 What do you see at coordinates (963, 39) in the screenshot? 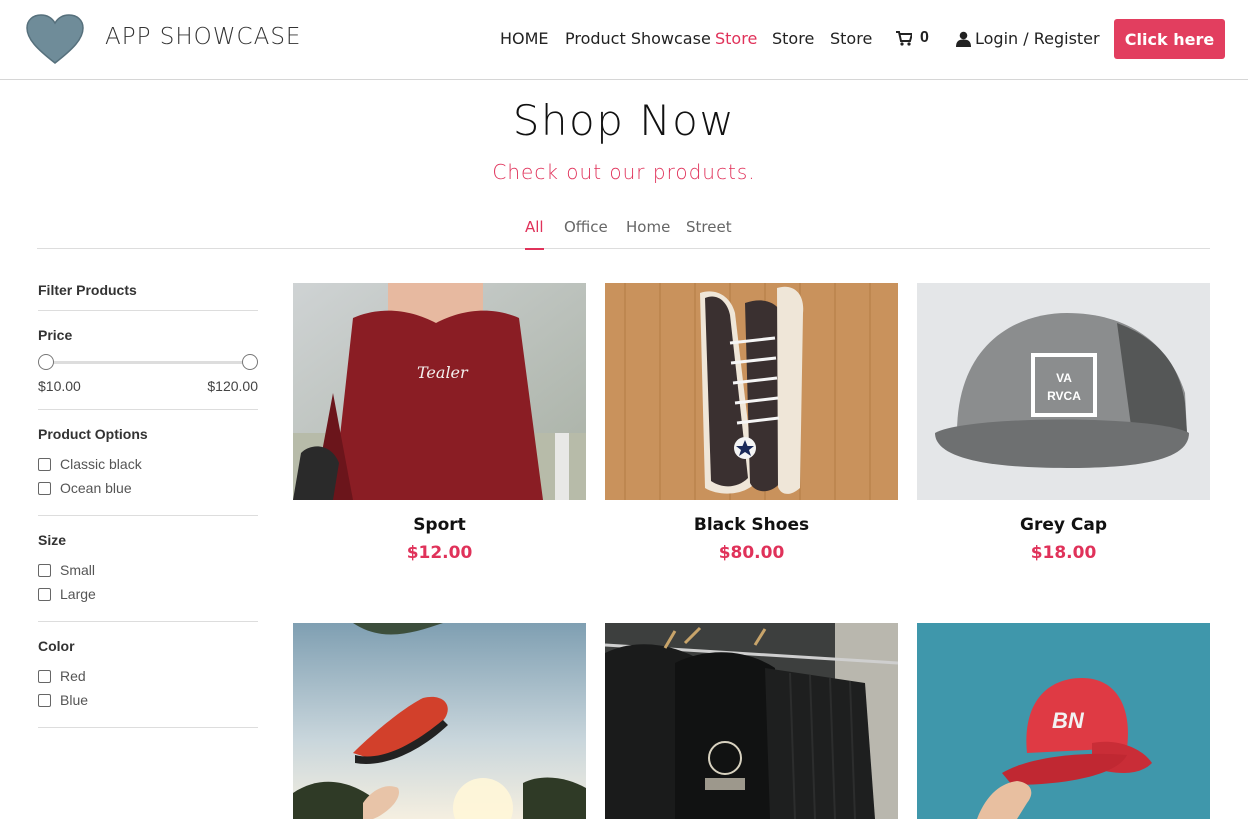
I see `user-icon` at bounding box center [963, 39].